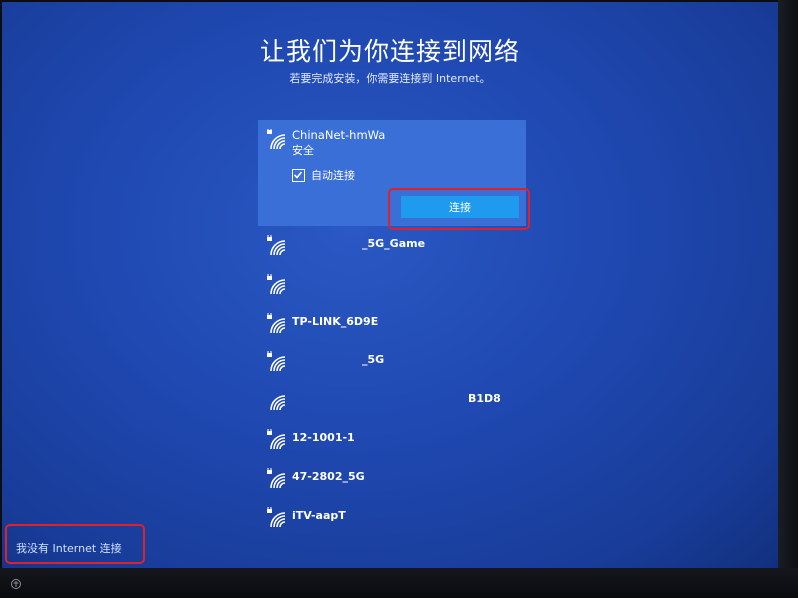 This screenshot has width=798, height=598. Describe the element at coordinates (75, 544) in the screenshot. I see `no-internet-highlight` at that location.